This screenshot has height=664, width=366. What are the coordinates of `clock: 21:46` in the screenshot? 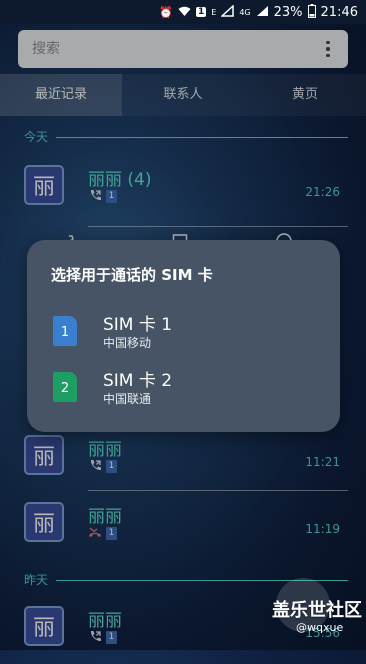 It's located at (339, 12).